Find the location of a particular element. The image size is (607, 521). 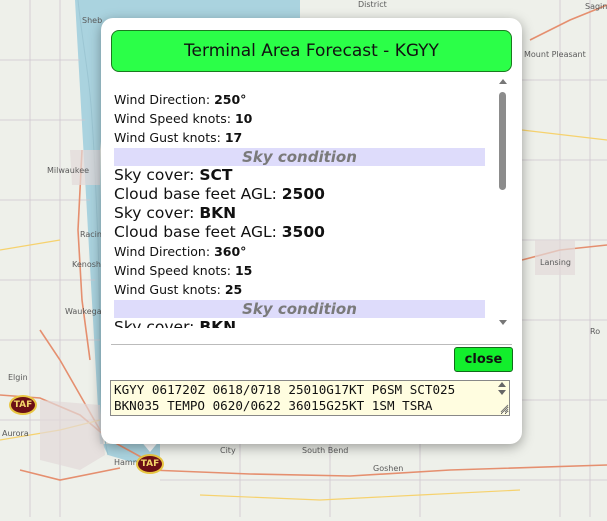

map-label-sheboygan: Sheb is located at coordinates (92, 20).